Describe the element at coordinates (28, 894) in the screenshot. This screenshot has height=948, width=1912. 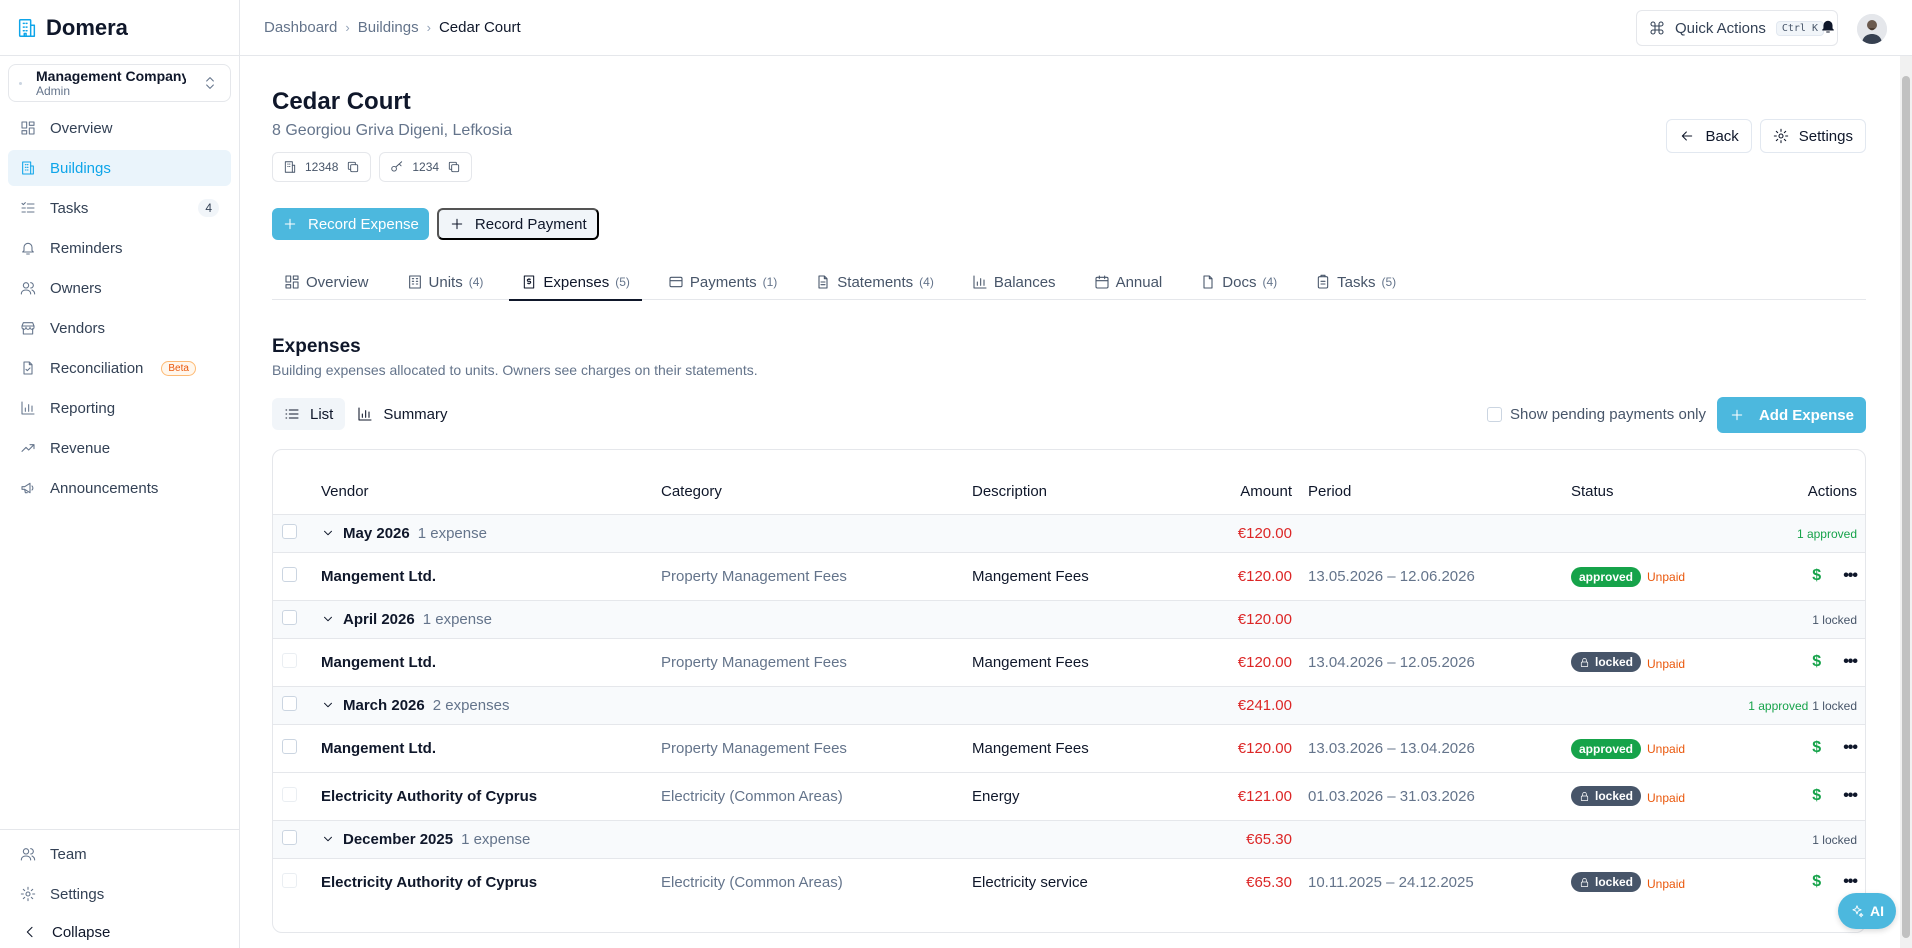
I see `gear-icon` at that location.